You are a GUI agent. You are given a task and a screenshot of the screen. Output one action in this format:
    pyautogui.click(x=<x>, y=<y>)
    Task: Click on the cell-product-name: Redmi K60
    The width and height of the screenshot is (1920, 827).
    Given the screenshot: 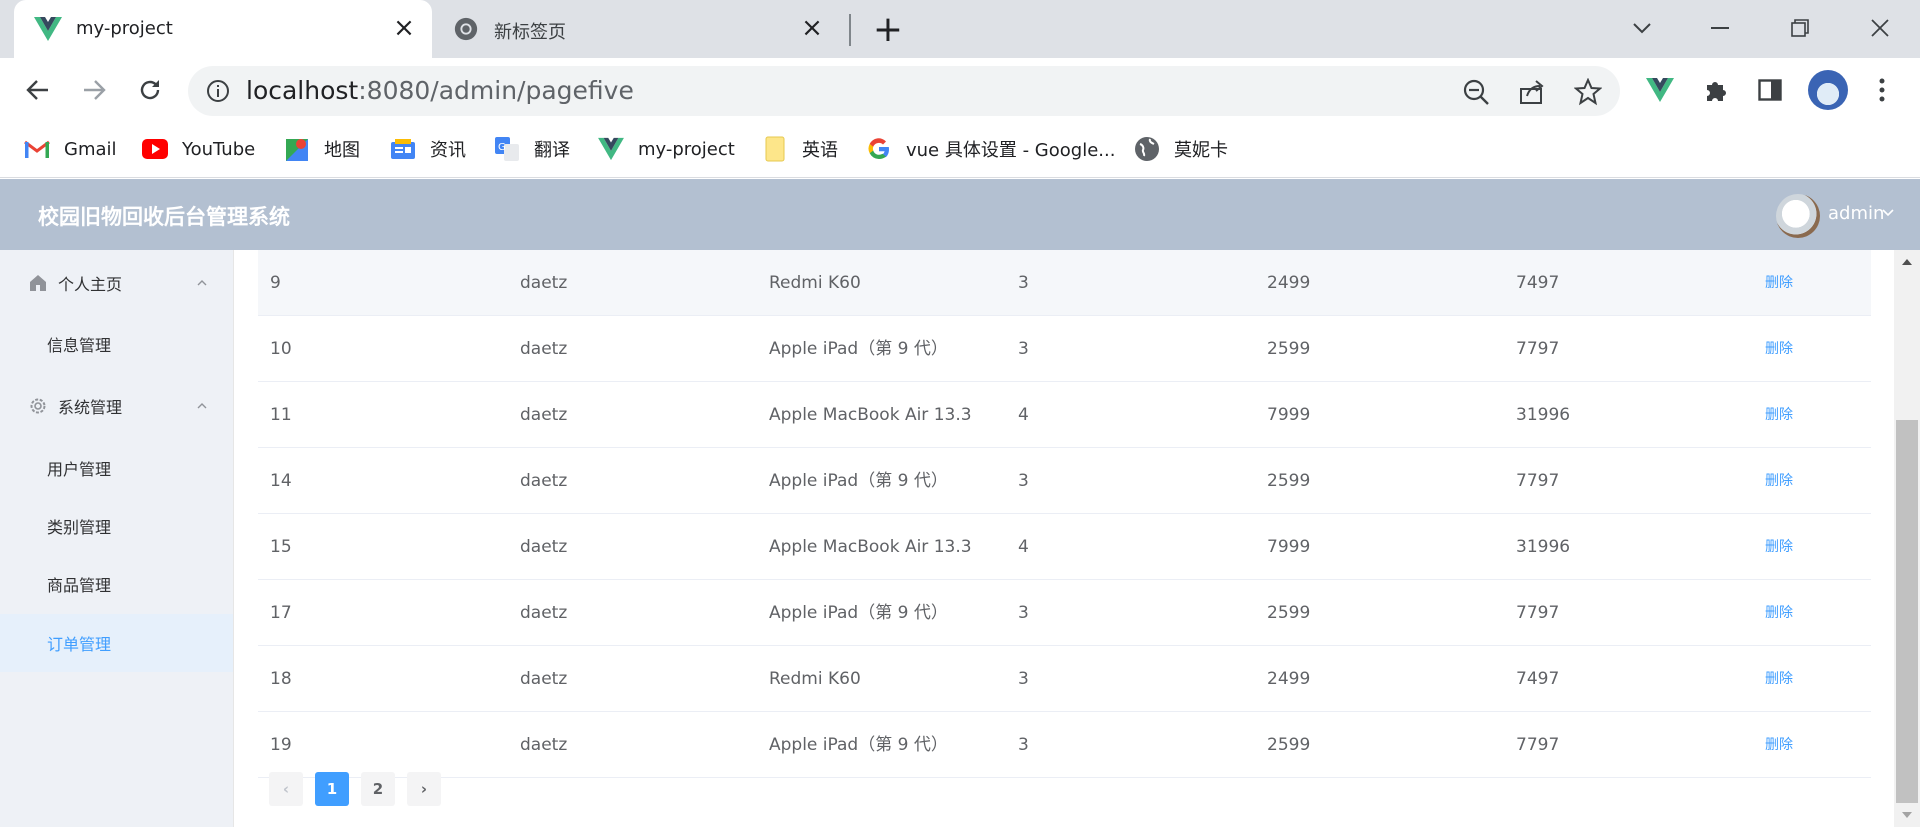 What is the action you would take?
    pyautogui.click(x=815, y=283)
    